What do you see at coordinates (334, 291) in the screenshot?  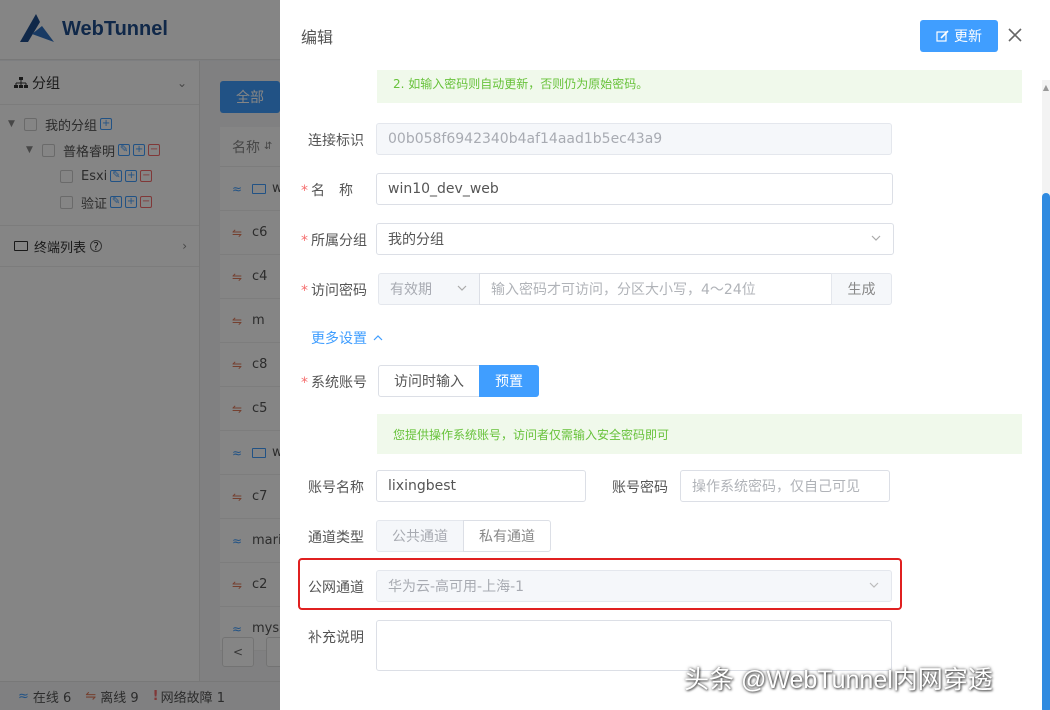 I see `password-label: * 访问密码` at bounding box center [334, 291].